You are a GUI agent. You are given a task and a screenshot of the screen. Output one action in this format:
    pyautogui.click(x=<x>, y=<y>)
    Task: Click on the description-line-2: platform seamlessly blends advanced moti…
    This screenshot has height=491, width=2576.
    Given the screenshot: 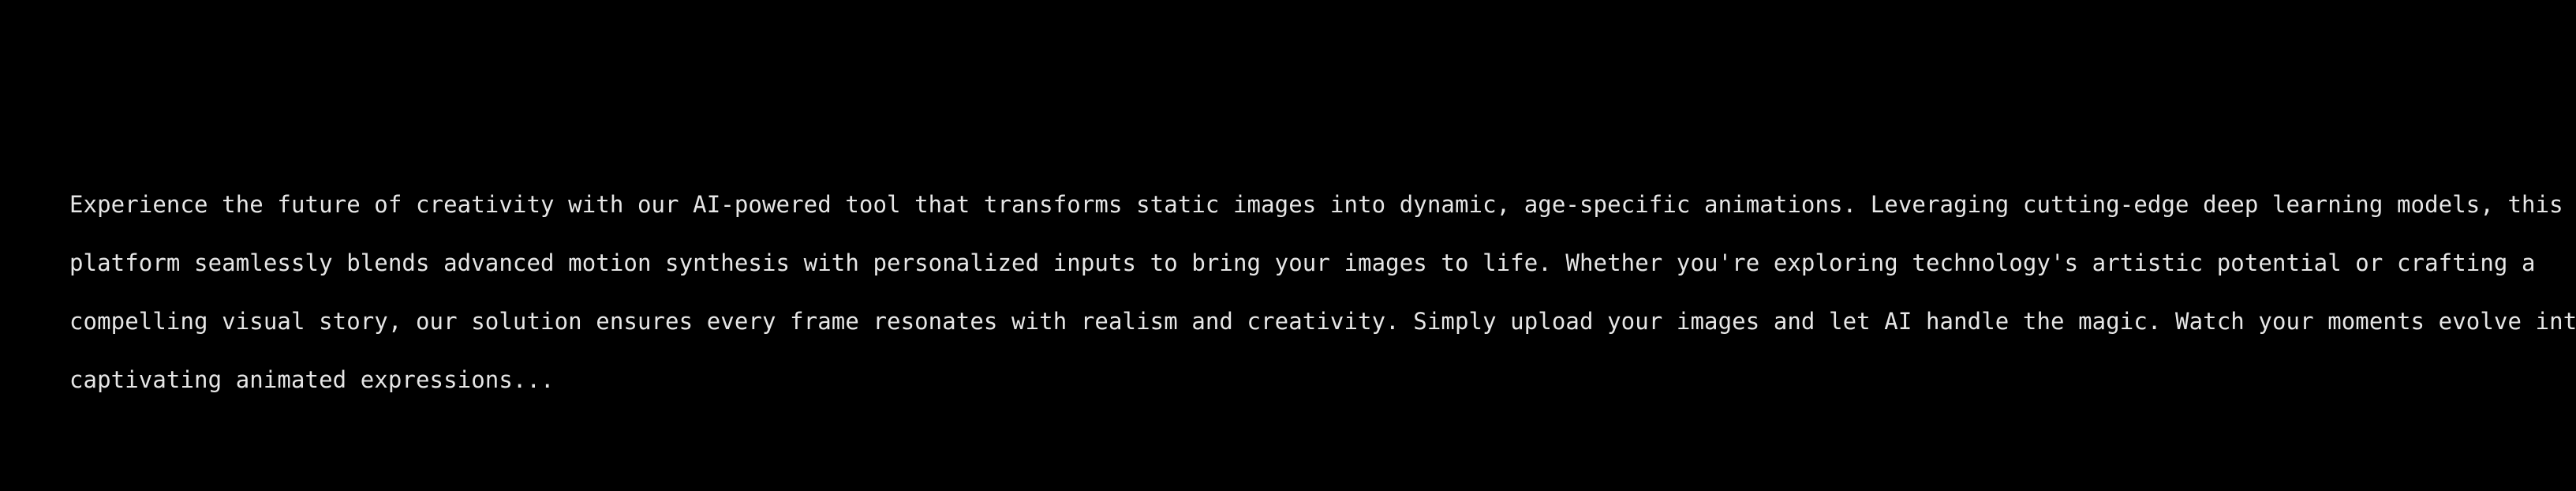 What is the action you would take?
    pyautogui.click(x=1302, y=262)
    